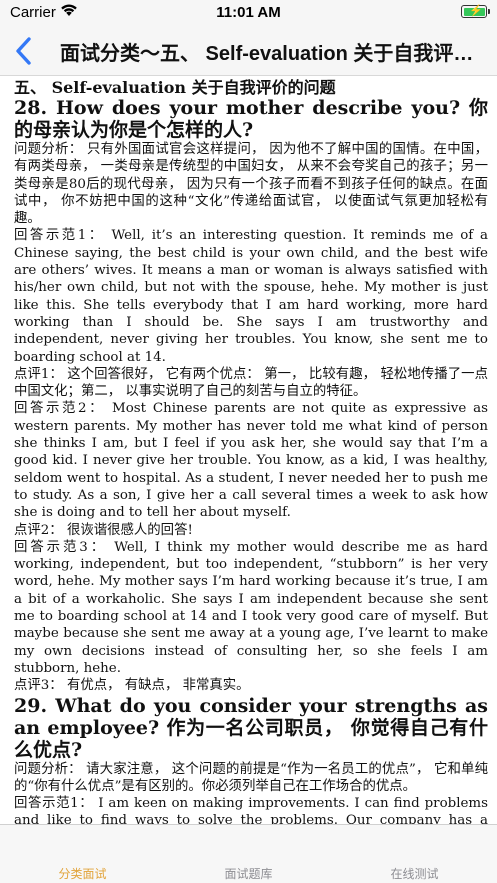 This screenshot has height=883, width=497. Describe the element at coordinates (475, 11) in the screenshot. I see `battery-icon: ⚡` at that location.